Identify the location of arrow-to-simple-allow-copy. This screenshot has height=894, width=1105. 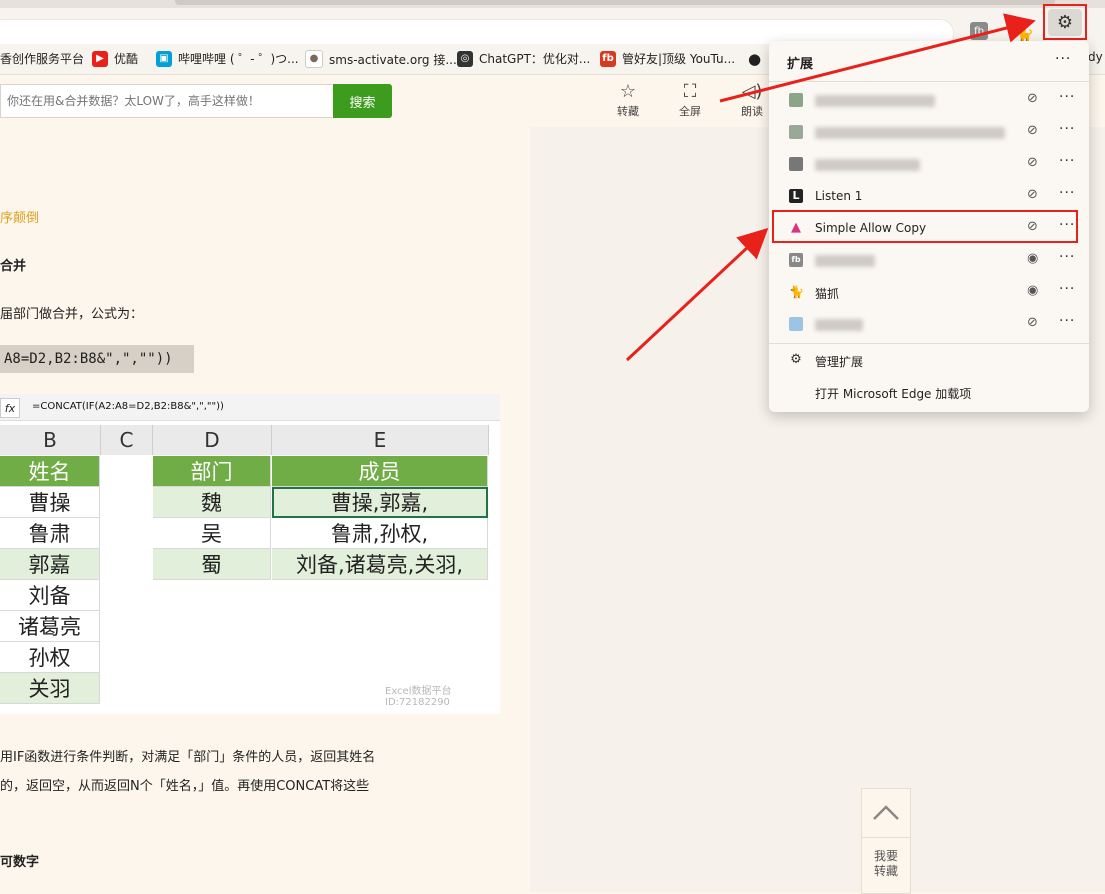
(697, 294).